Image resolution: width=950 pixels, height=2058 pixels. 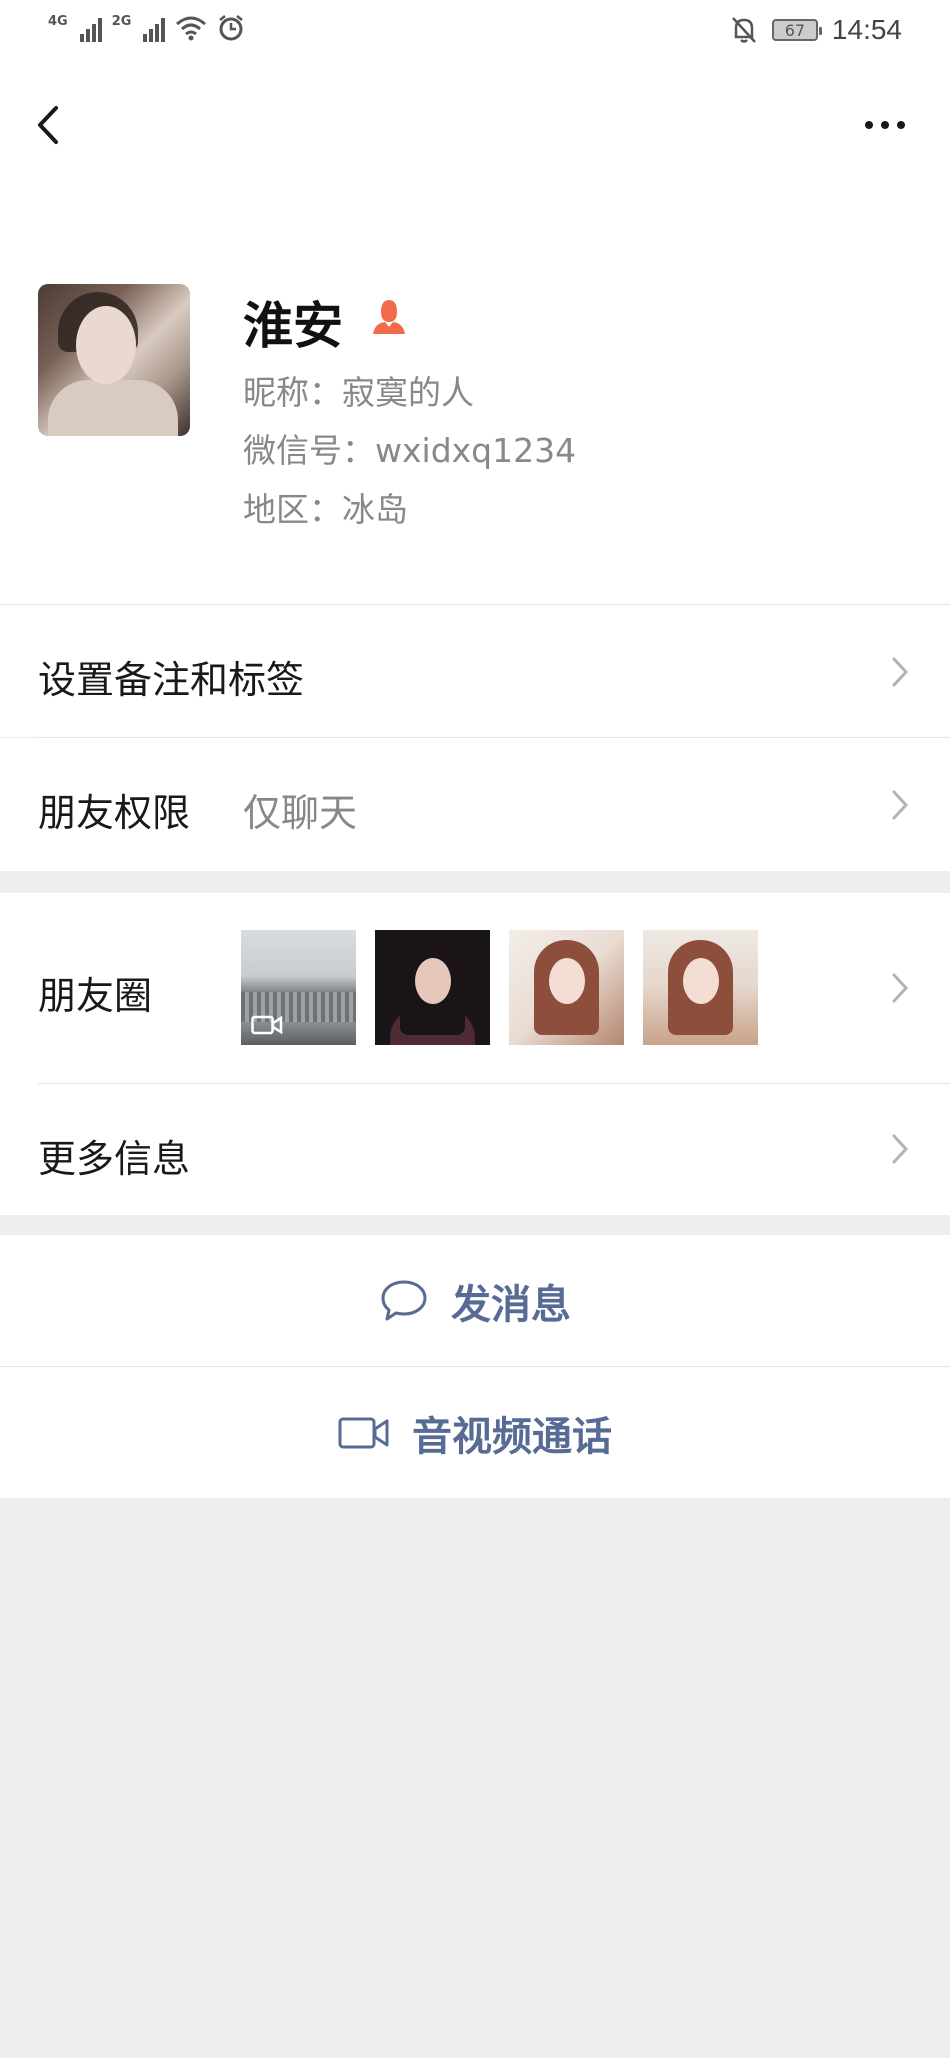 I want to click on alarm-icon, so click(x=231, y=28).